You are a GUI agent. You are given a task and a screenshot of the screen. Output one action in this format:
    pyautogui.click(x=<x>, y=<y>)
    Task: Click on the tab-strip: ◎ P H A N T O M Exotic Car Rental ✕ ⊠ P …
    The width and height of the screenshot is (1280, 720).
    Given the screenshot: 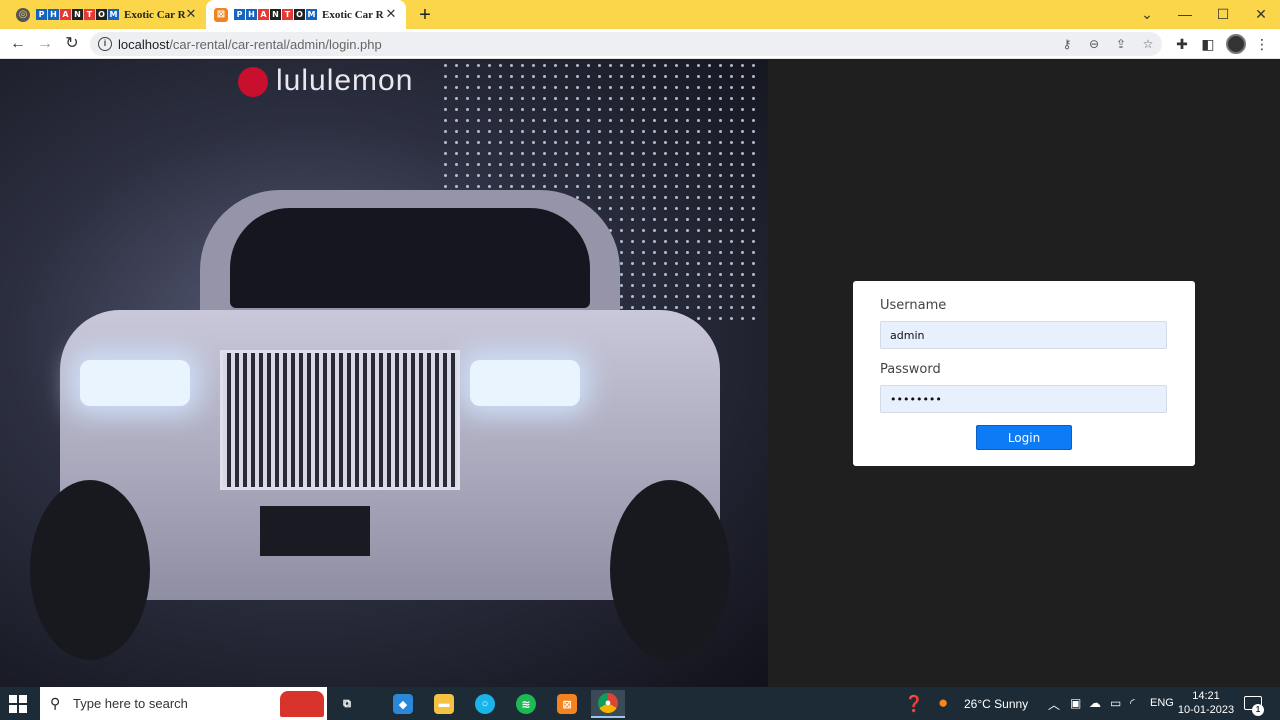 What is the action you would take?
    pyautogui.click(x=640, y=14)
    